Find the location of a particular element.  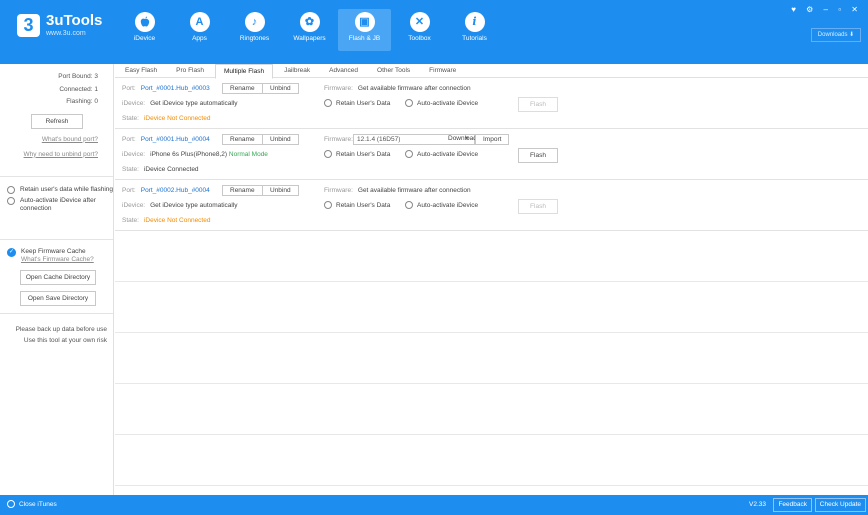

app-url: www.3u.com is located at coordinates (66, 33).